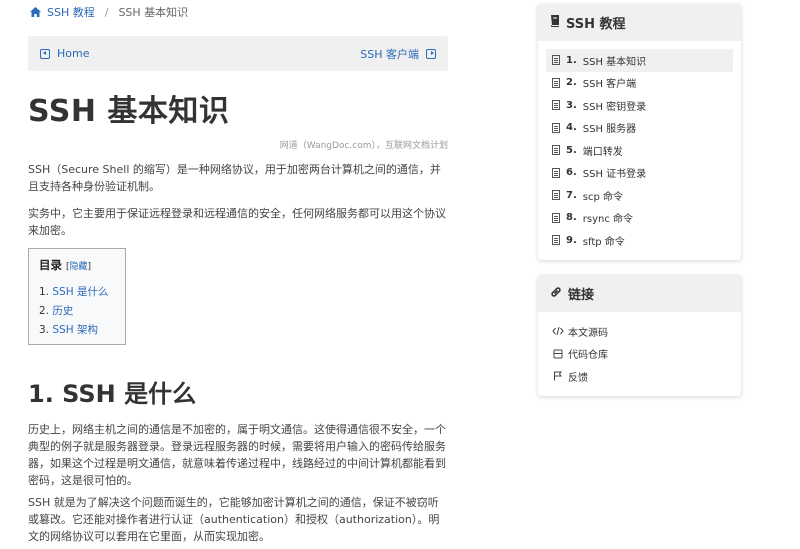 The height and width of the screenshot is (549, 800). I want to click on toc-toggle: [隐藏], so click(78, 267).